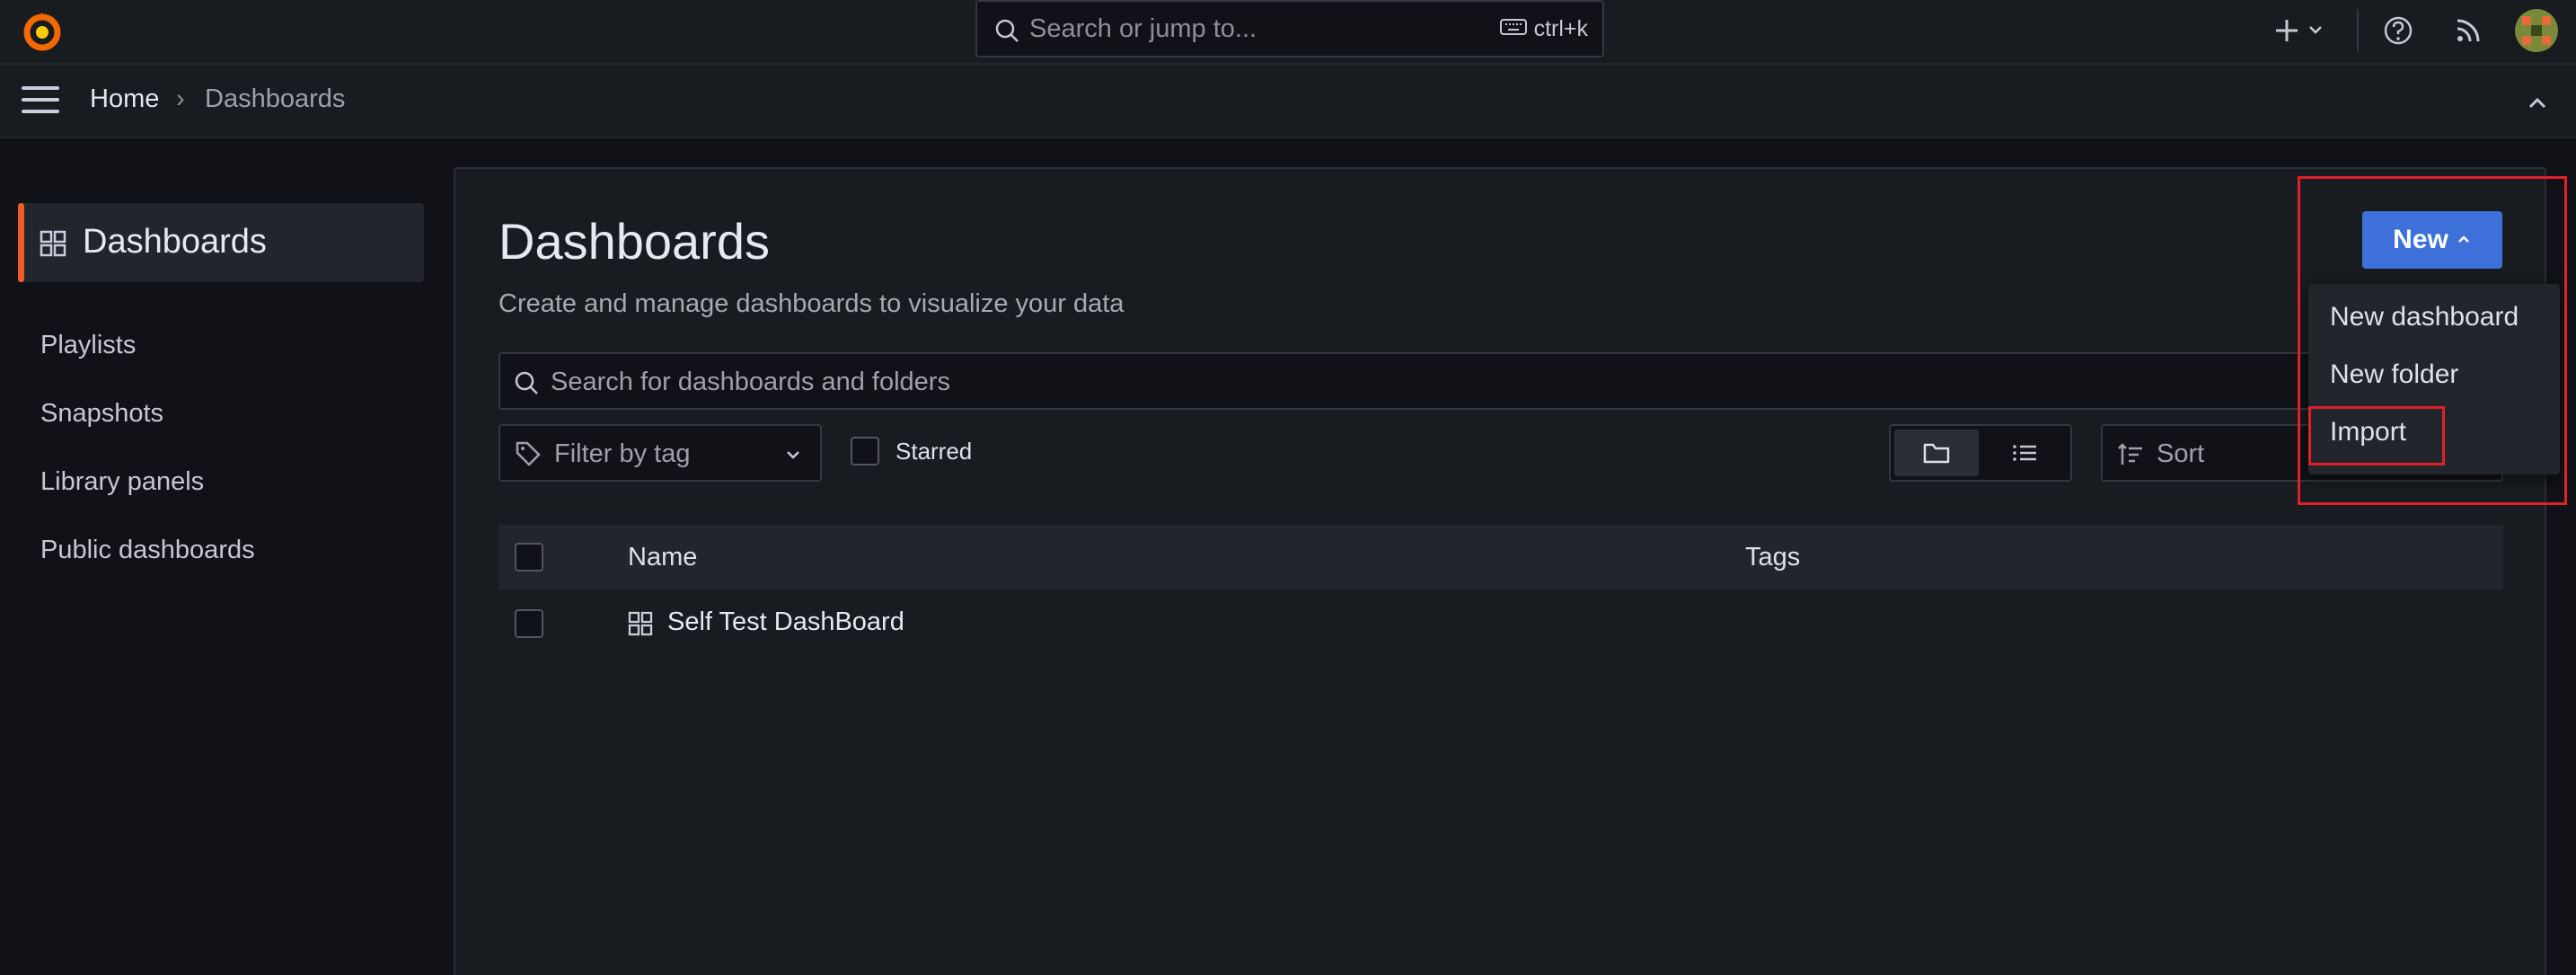  What do you see at coordinates (2130, 454) in the screenshot?
I see `sort-icon` at bounding box center [2130, 454].